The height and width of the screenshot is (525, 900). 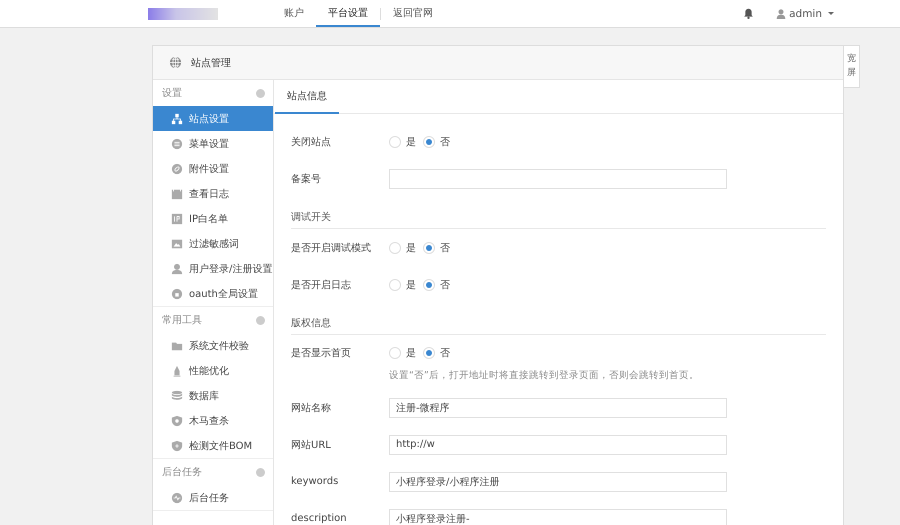 I want to click on field-label: 网站URL, so click(x=311, y=445).